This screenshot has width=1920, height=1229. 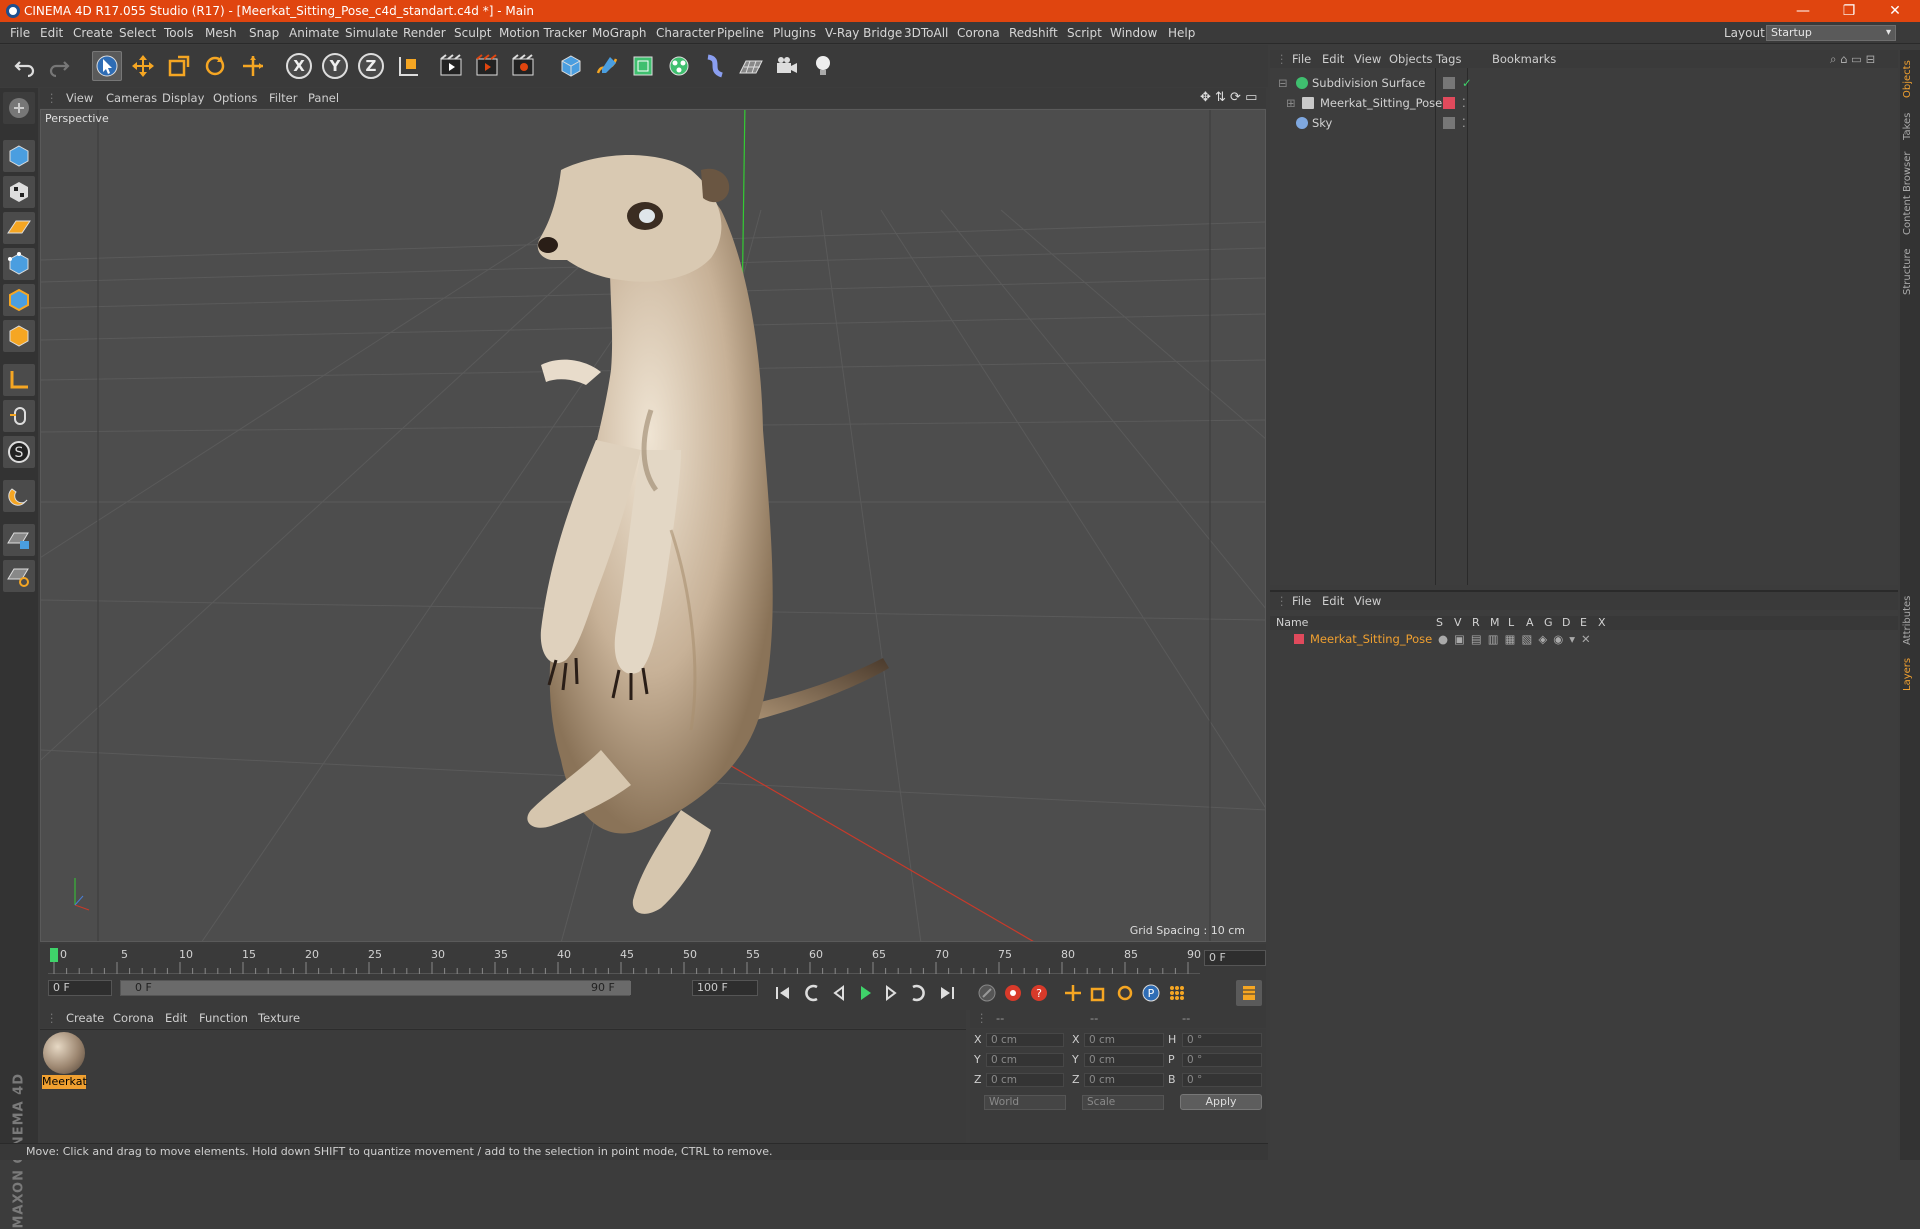 What do you see at coordinates (1910, 193) in the screenshot?
I see `tab-content-browser: Content Browser` at bounding box center [1910, 193].